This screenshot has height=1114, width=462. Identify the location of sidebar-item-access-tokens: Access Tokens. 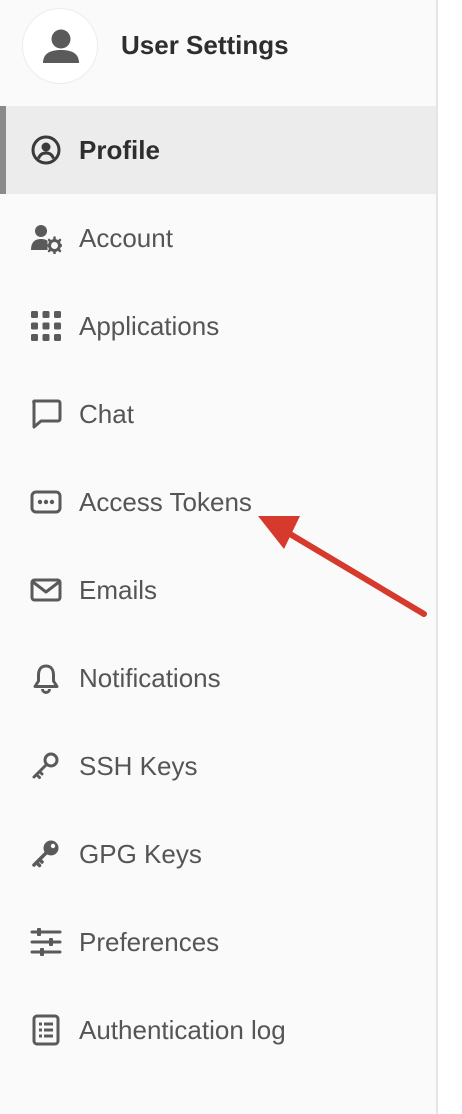
(218, 502).